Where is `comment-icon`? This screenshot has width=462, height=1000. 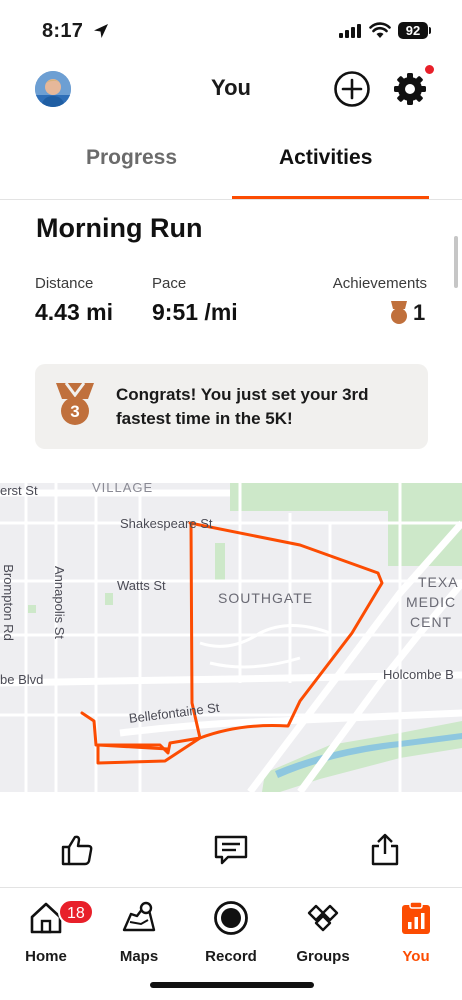 comment-icon is located at coordinates (231, 850).